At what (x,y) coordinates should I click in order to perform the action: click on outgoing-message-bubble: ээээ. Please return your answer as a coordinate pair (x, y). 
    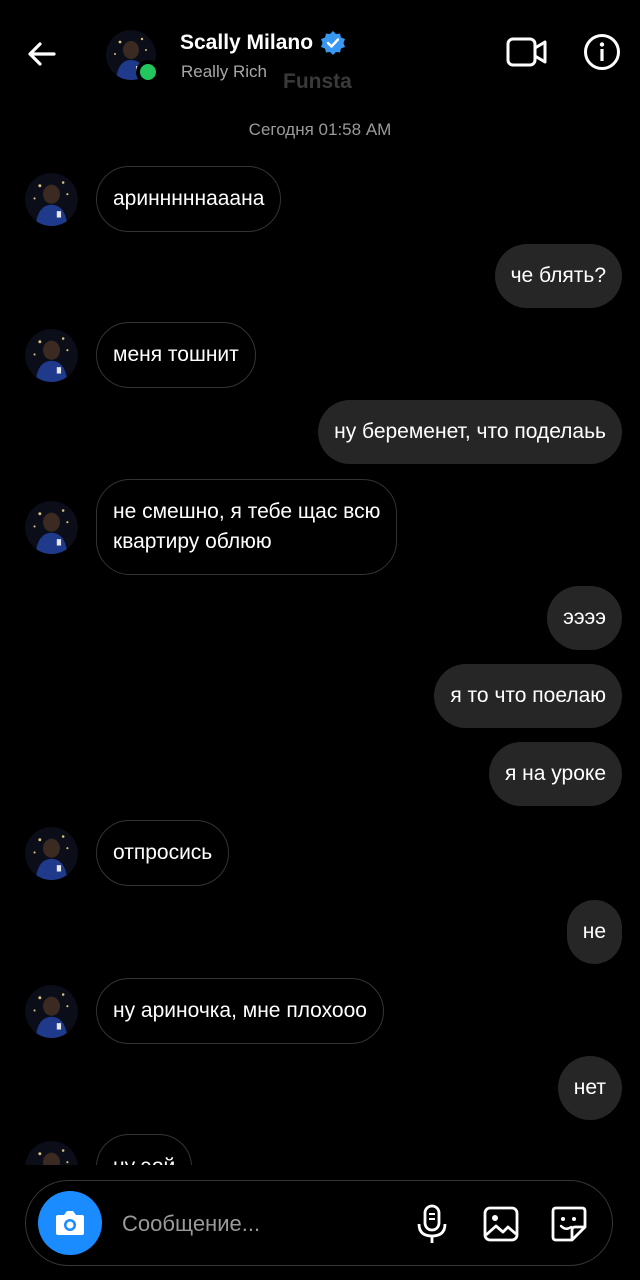
    Looking at the image, I should click on (584, 618).